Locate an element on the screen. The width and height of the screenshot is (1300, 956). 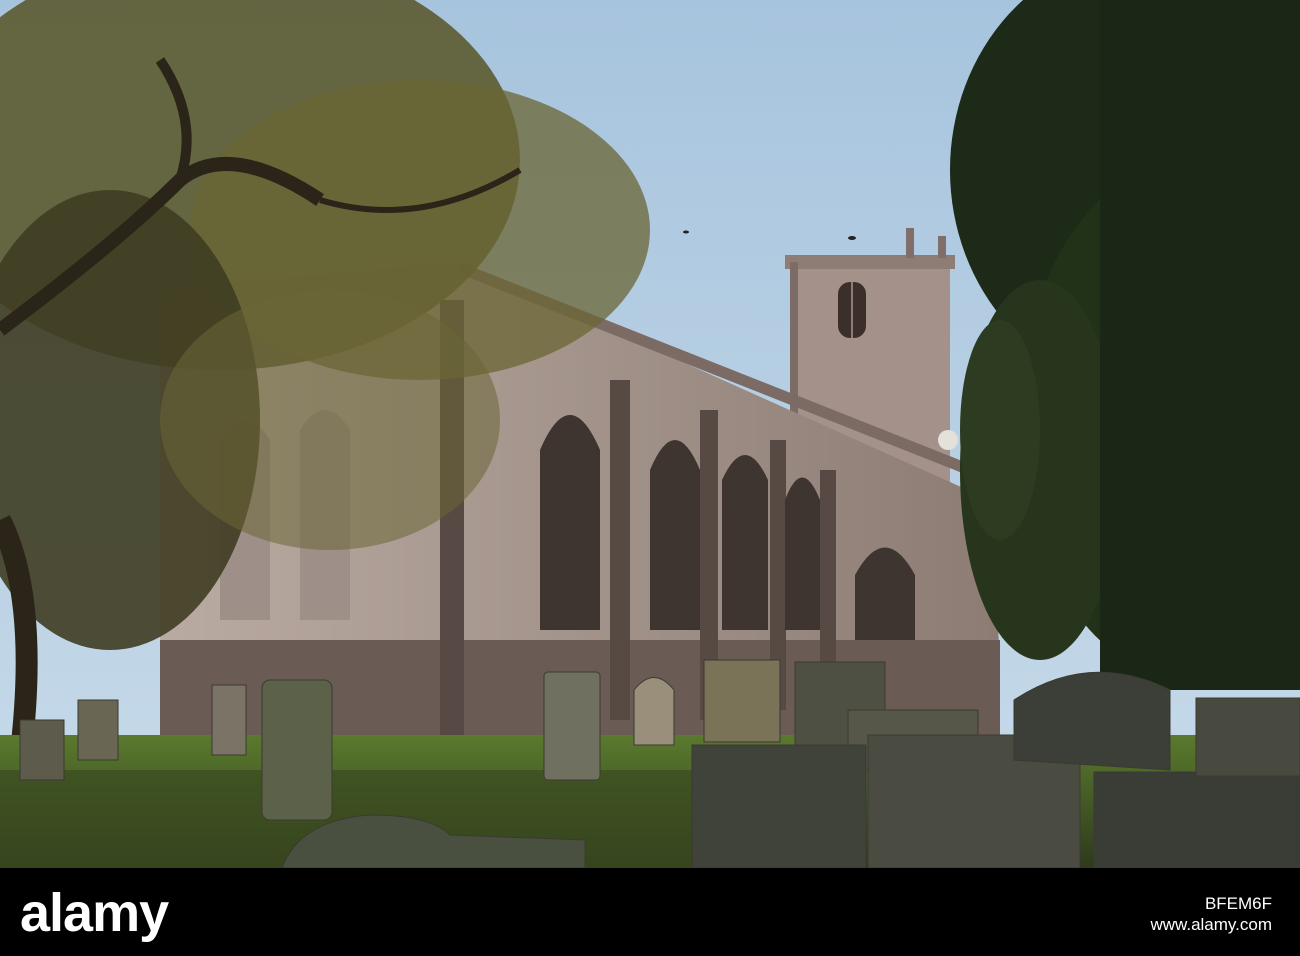
logo-text: alamy is located at coordinates (94, 913).